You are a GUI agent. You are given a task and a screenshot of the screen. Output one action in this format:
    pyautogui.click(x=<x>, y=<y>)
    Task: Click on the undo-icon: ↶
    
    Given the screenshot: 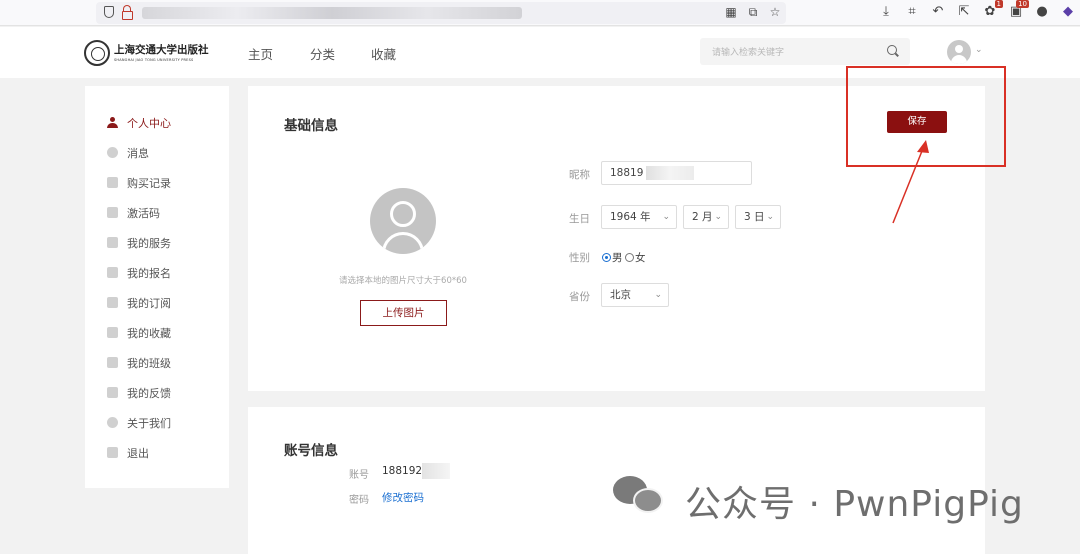 What is the action you would take?
    pyautogui.click(x=938, y=12)
    